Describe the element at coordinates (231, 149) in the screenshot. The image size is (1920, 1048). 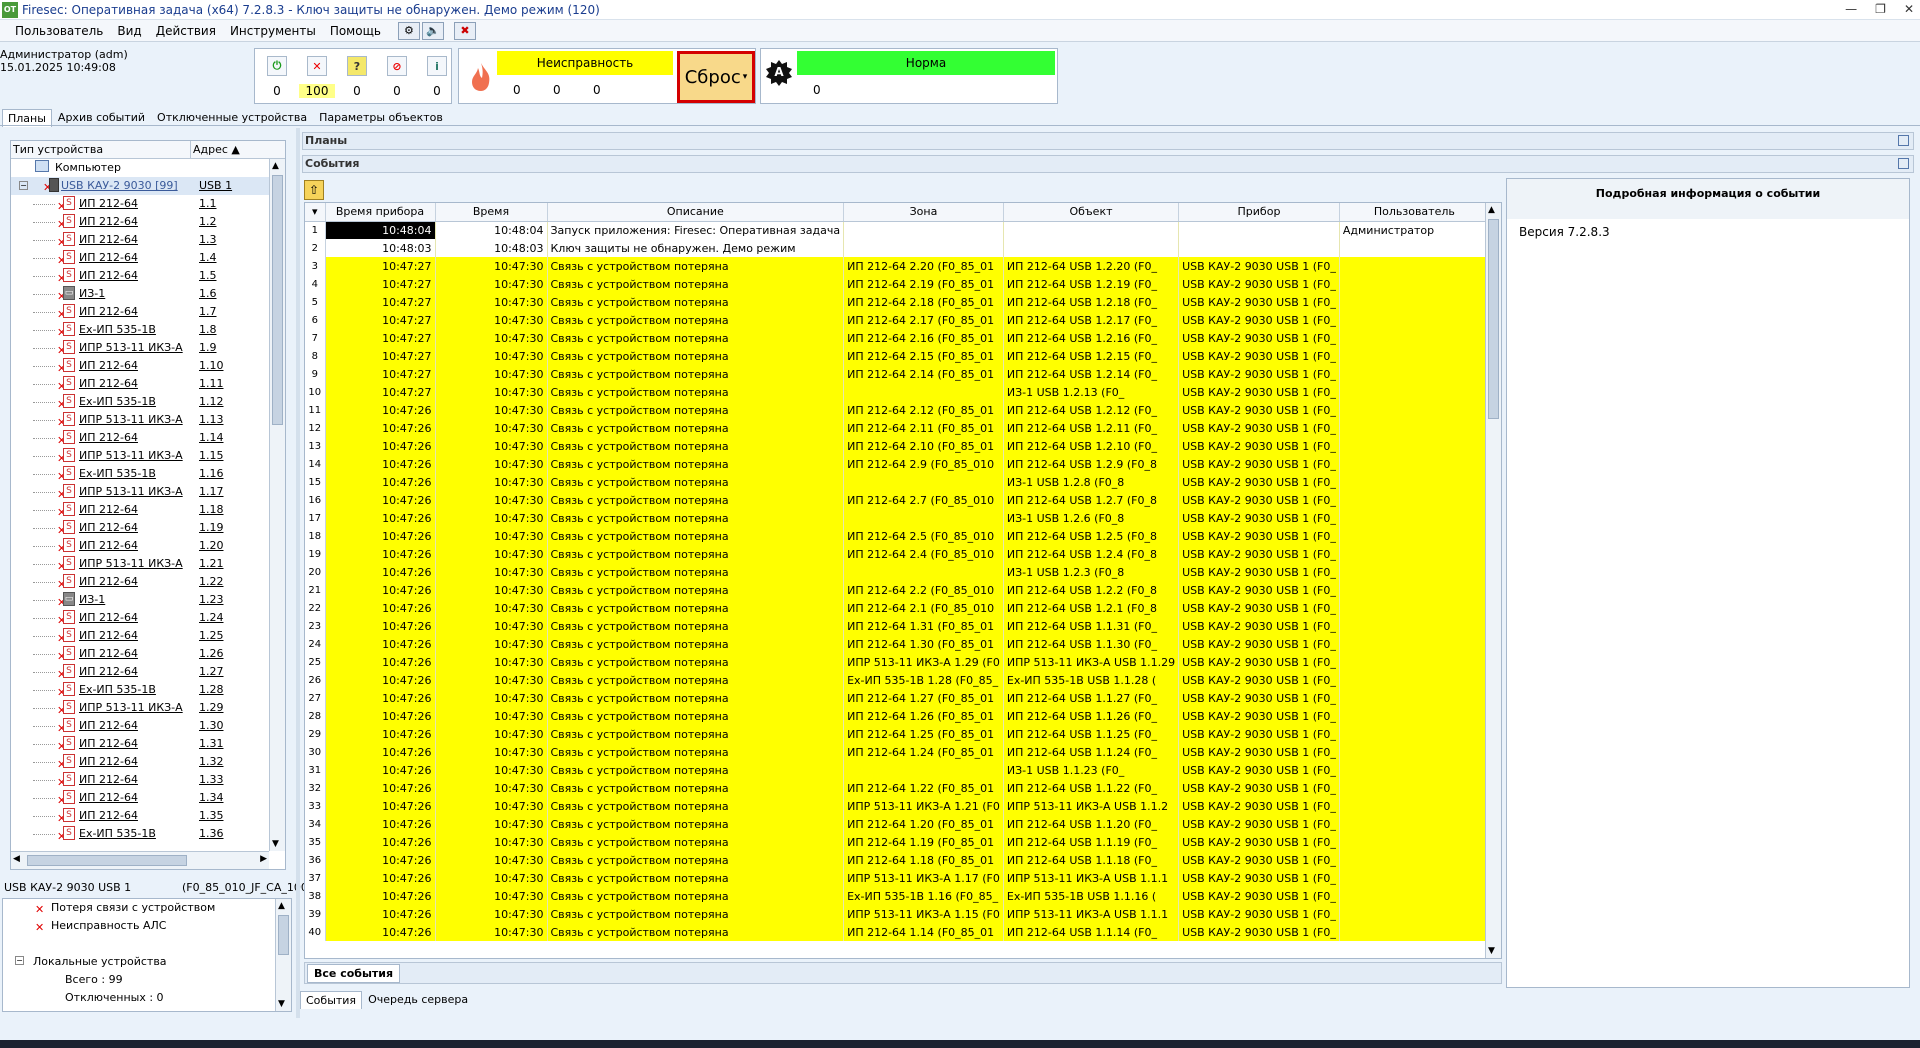
I see `col-address: Адрес ▲` at that location.